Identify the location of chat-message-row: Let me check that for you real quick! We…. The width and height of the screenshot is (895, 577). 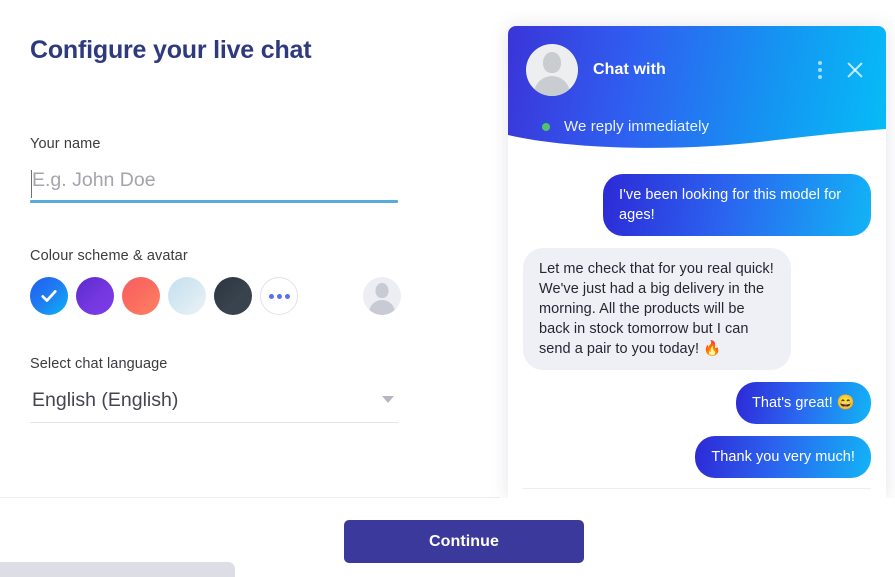
(697, 309).